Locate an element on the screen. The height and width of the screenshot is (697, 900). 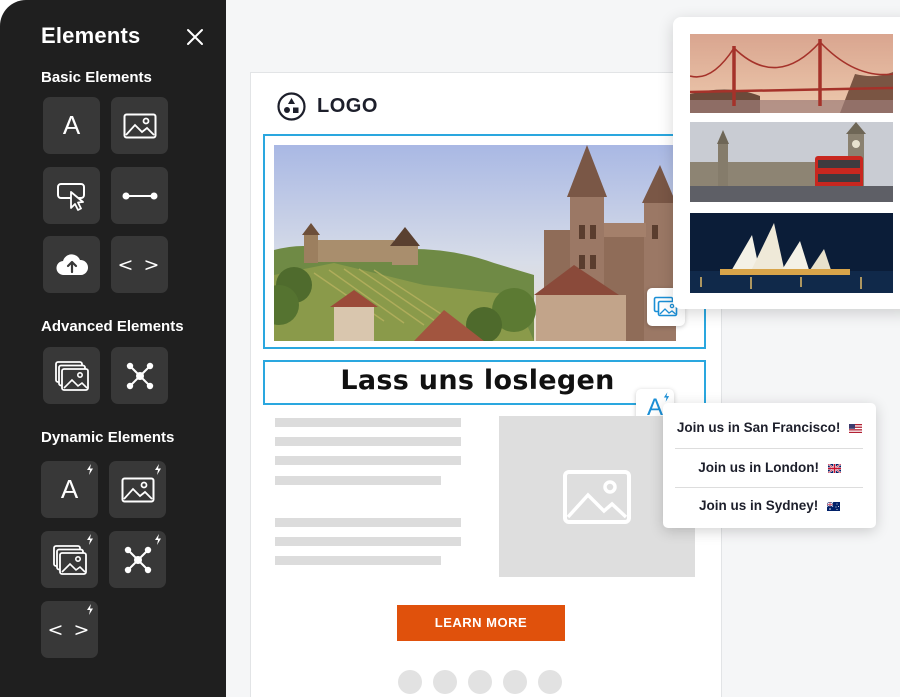
html-element-tile: < > is located at coordinates (139, 264).